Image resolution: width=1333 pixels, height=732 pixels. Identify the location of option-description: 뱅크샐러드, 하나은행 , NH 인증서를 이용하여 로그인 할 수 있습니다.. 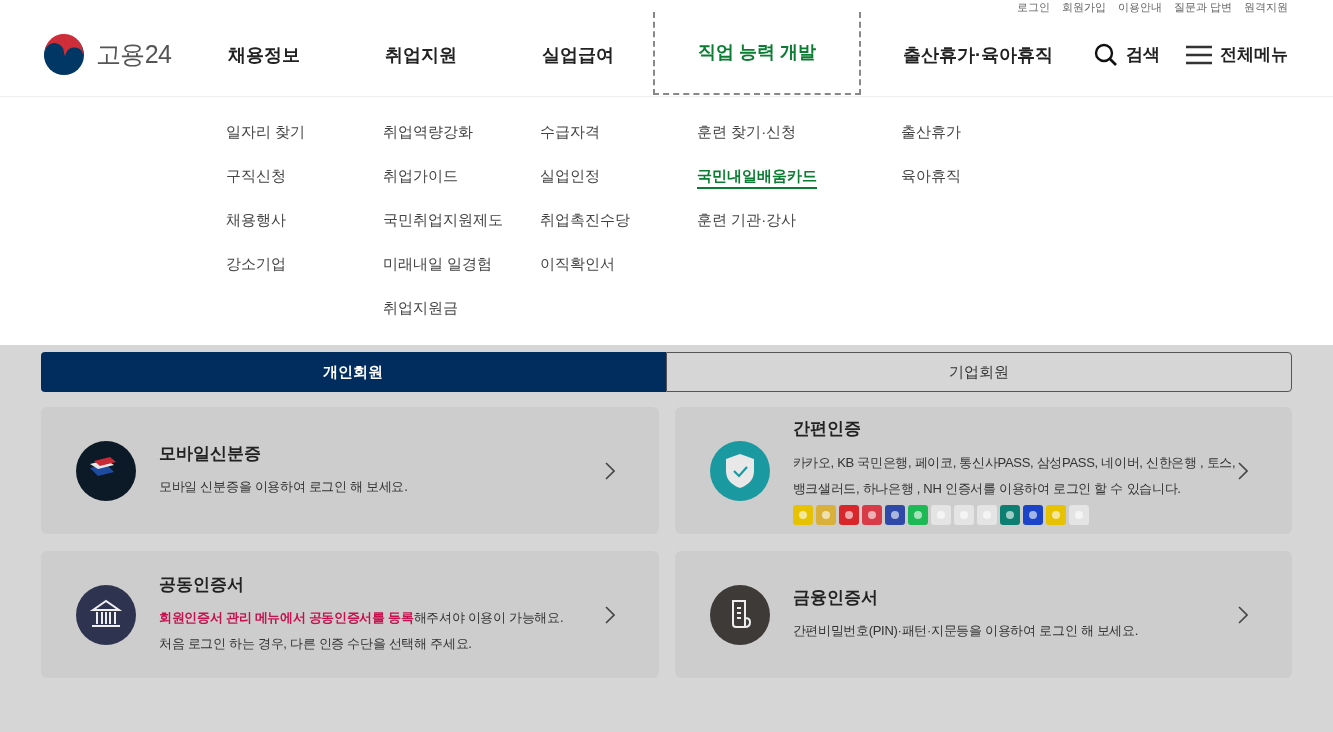
(987, 488).